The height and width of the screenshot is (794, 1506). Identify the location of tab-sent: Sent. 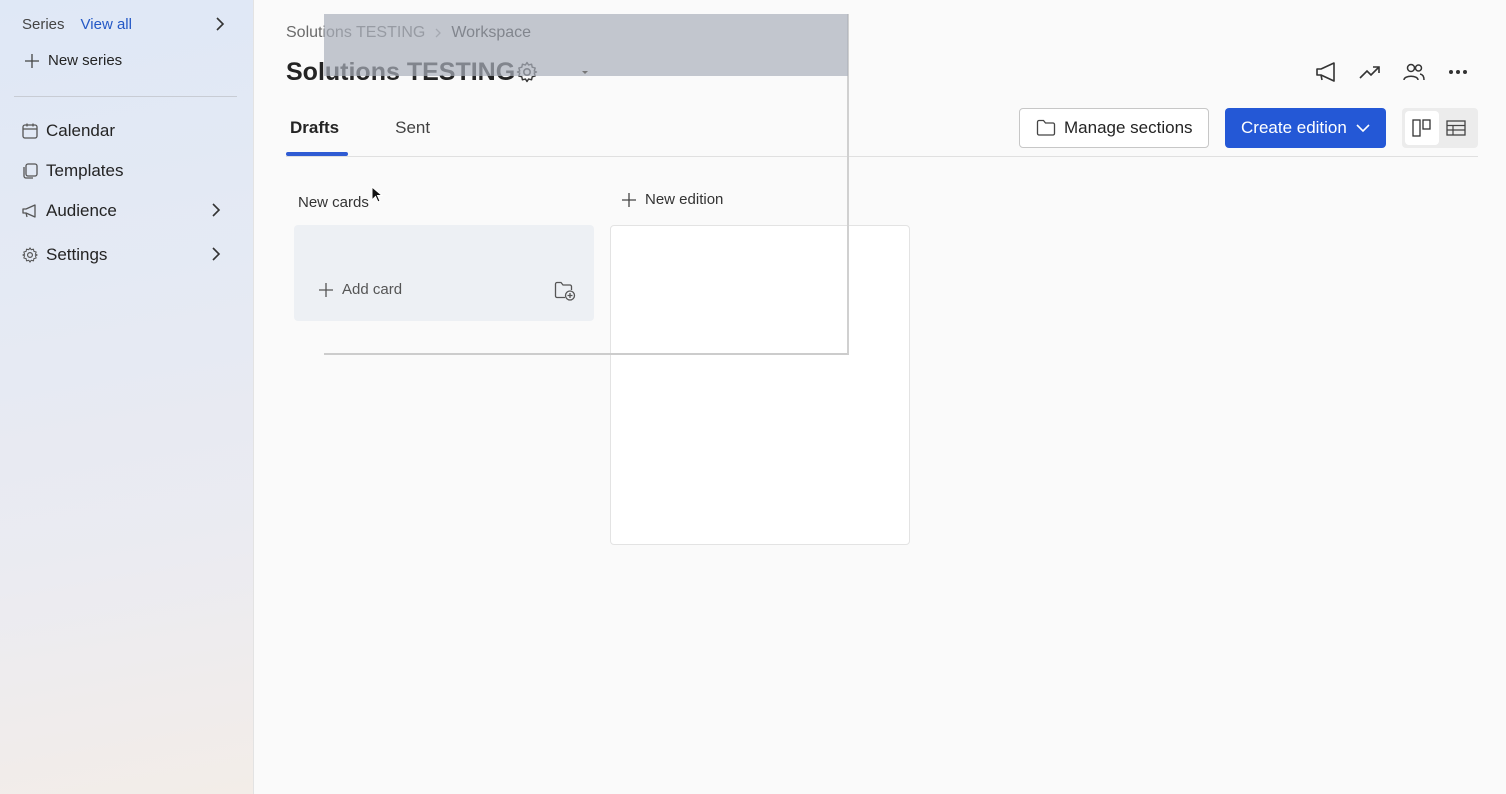
(412, 132).